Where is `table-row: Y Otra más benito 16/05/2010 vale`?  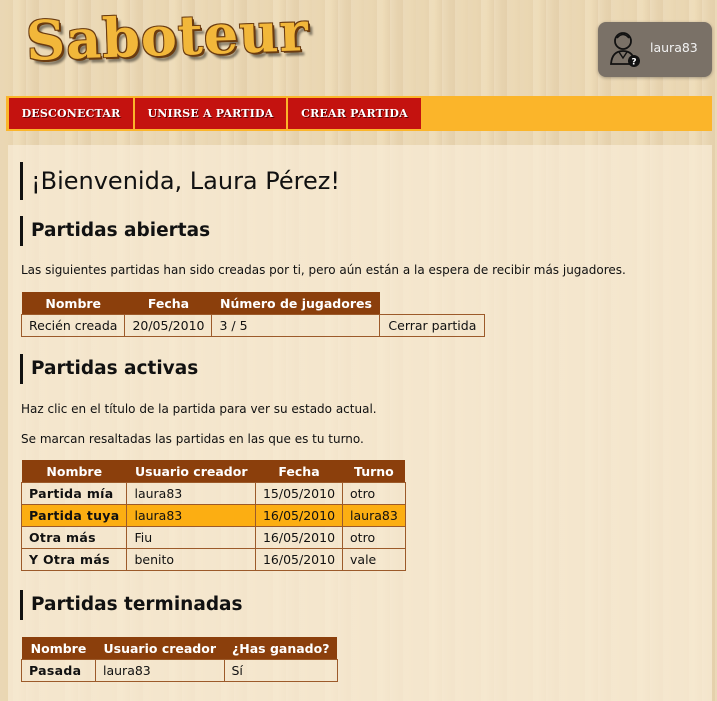
table-row: Y Otra más benito 16/05/2010 vale is located at coordinates (213, 559).